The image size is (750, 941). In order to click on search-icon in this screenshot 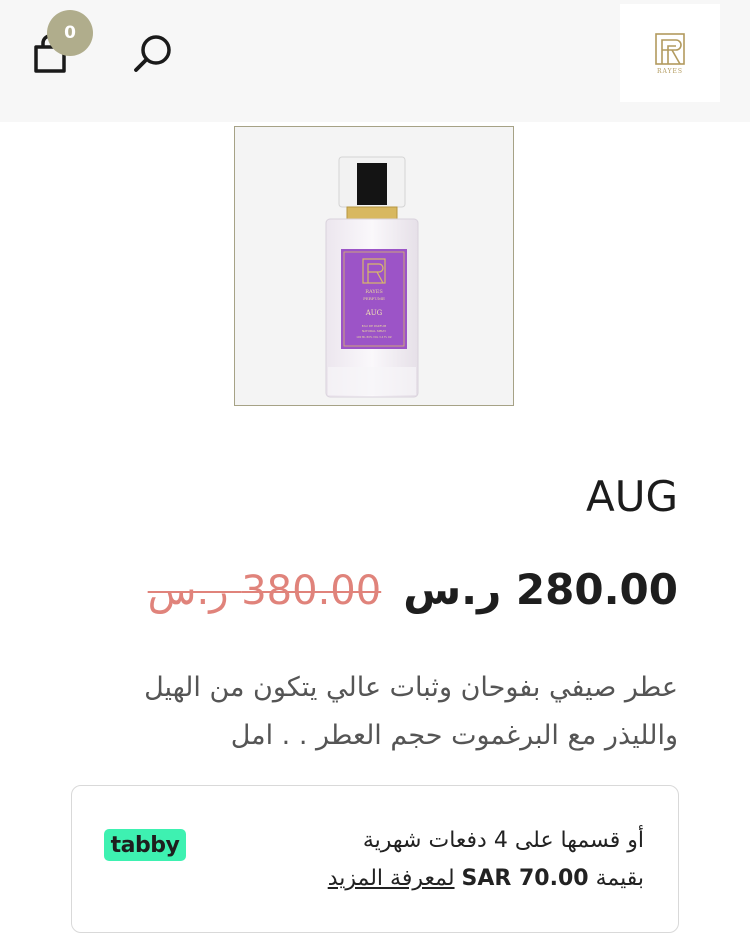, I will do `click(152, 53)`.